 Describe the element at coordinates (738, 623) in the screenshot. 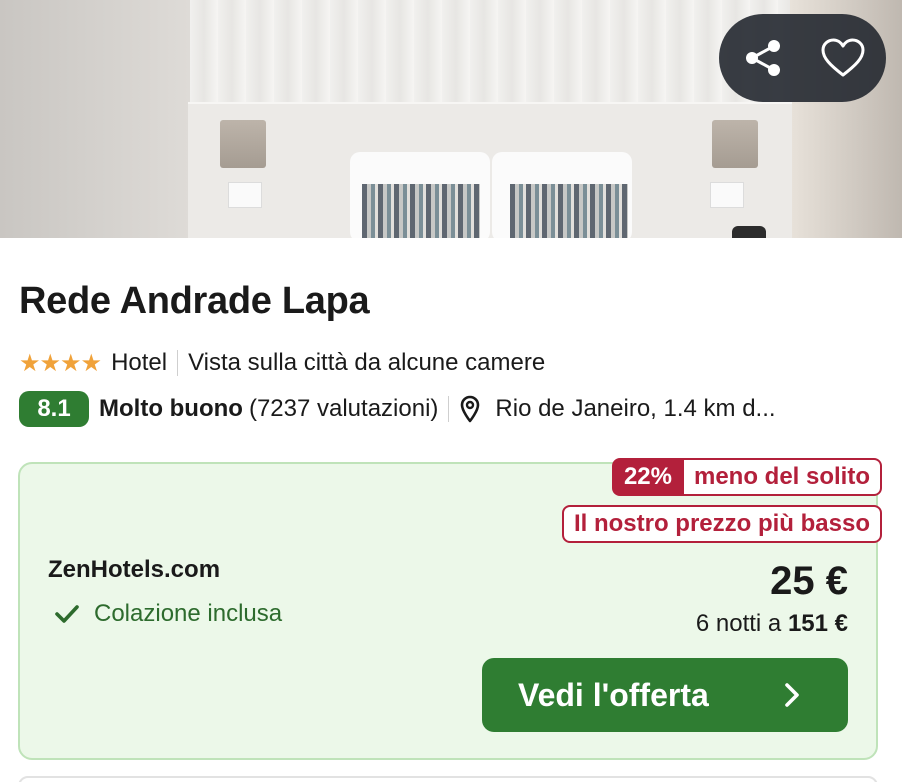

I see `nights-prefix: 6 notti a` at that location.